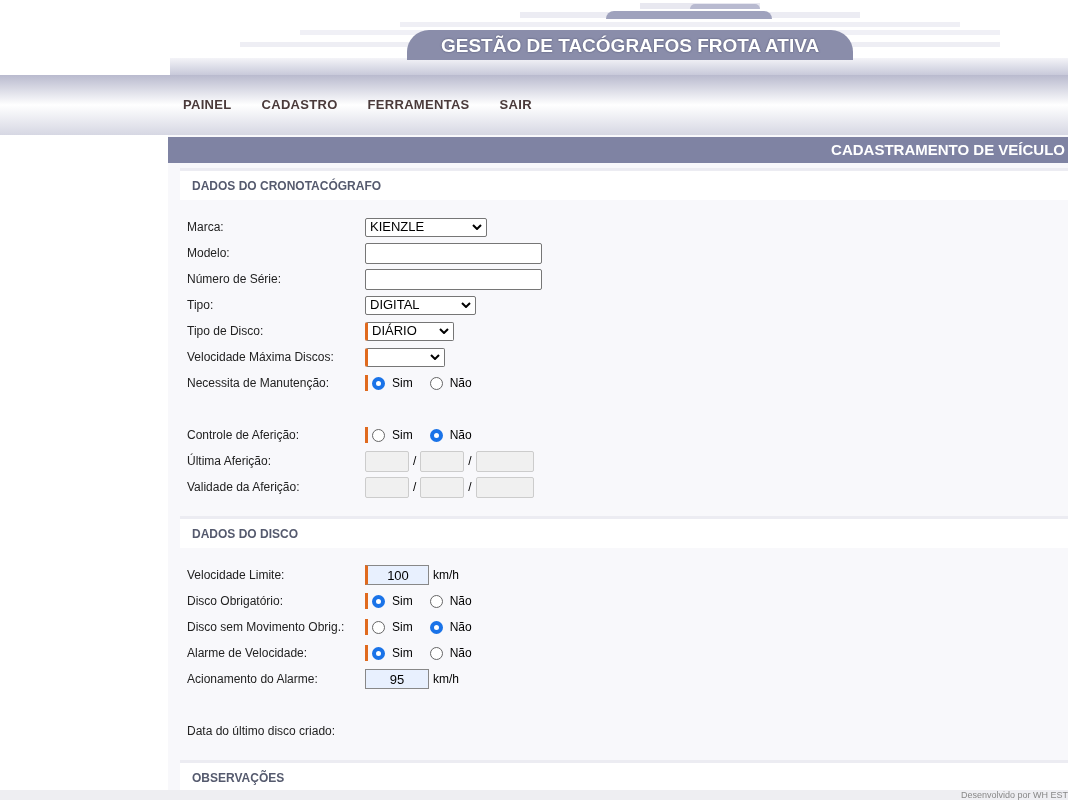 This screenshot has width=1068, height=800. I want to click on field-label: Data do último disco criado:, so click(262, 731).